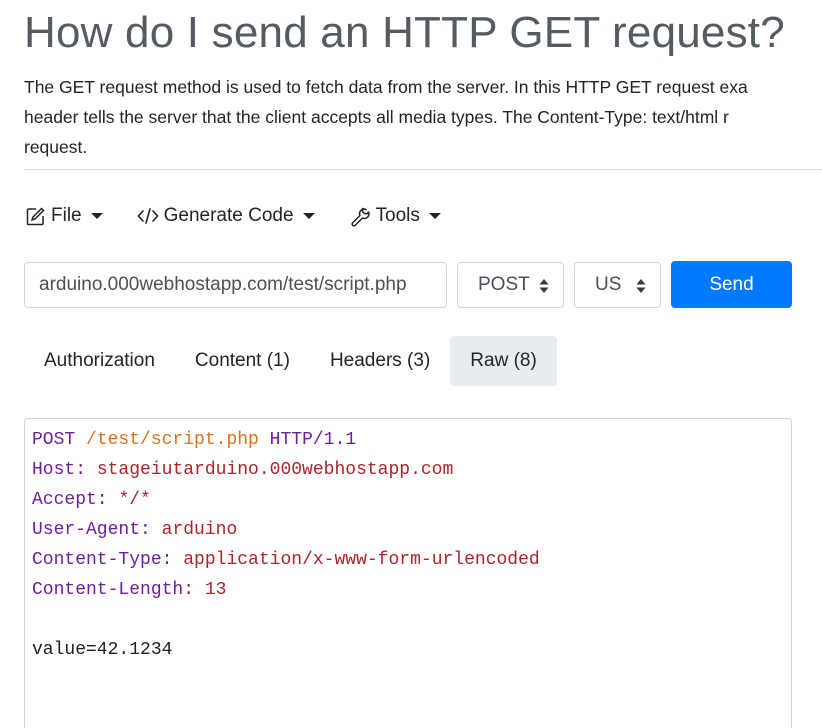 The image size is (822, 728). I want to click on method-select: POST, so click(510, 285).